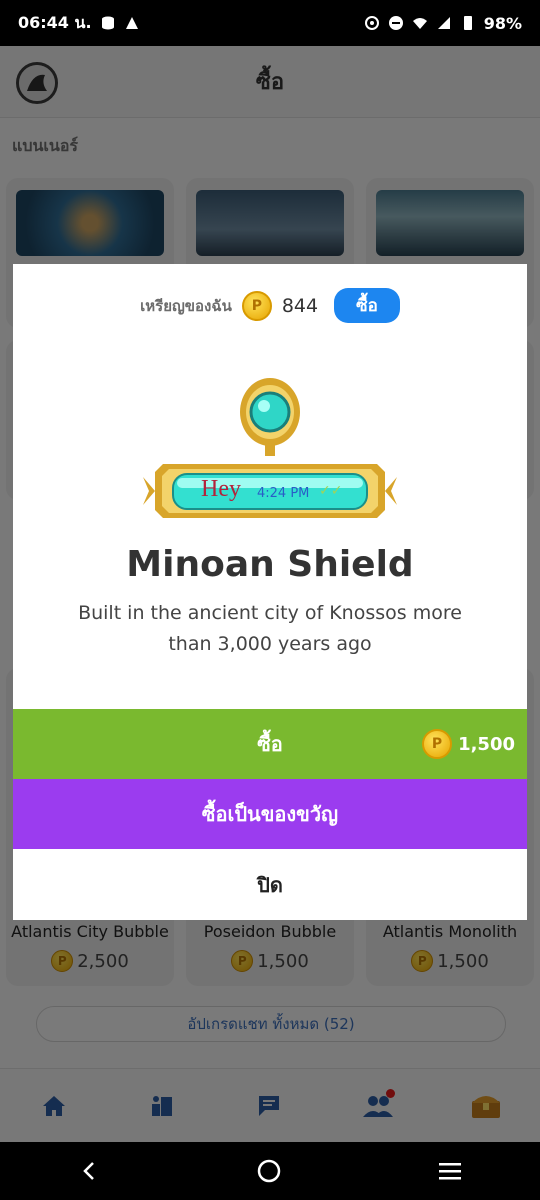 Image resolution: width=540 pixels, height=1200 pixels. I want to click on wifi-icon, so click(419, 23).